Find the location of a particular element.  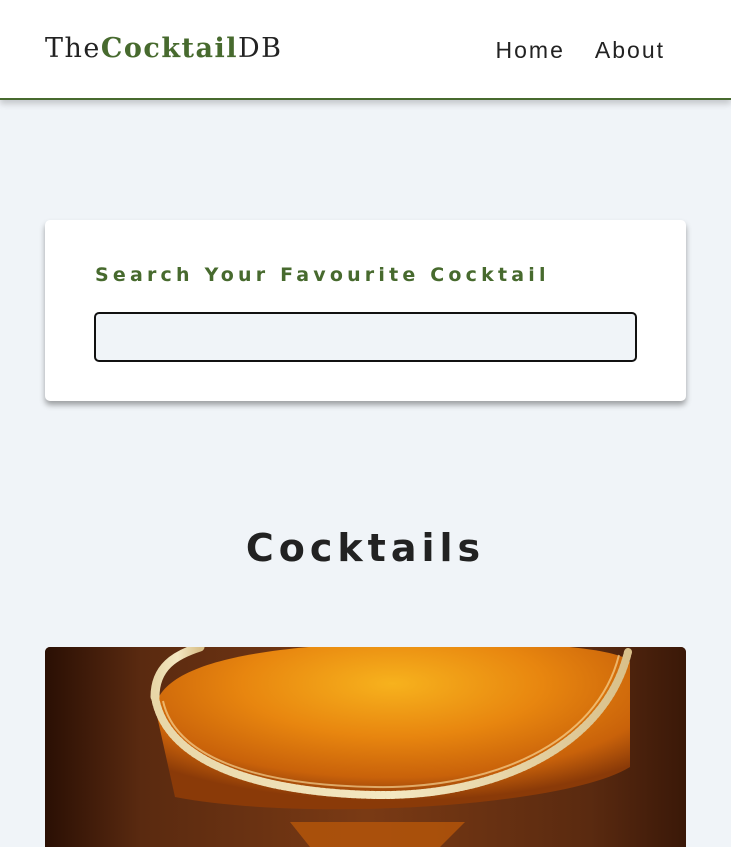

logo-prefix: The is located at coordinates (73, 48).